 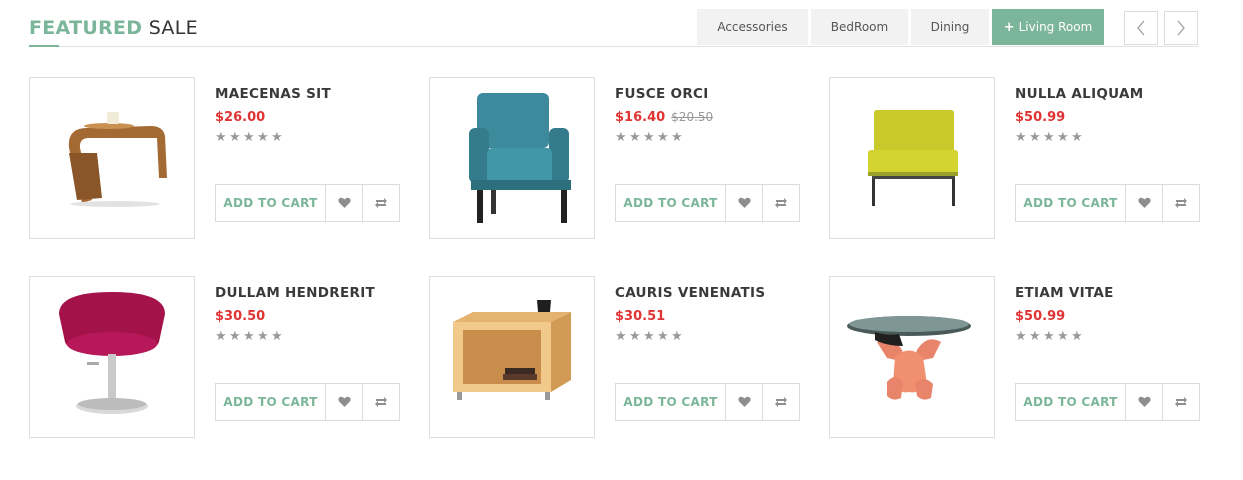 What do you see at coordinates (310, 154) in the screenshot?
I see `product-info: MAECENAS SIT $26.00 ★ ★ ★ ★ ★ ADD TO CART` at bounding box center [310, 154].